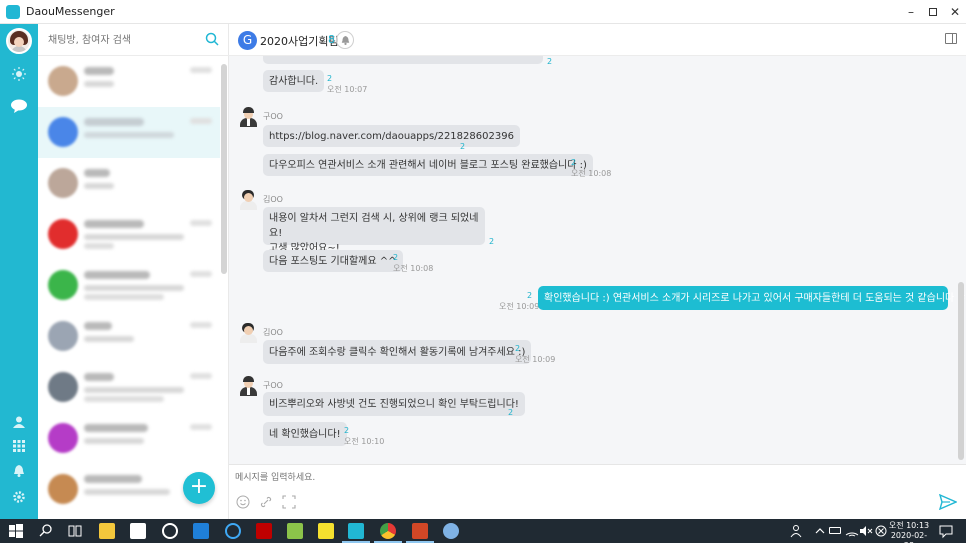  Describe the element at coordinates (909, 526) in the screenshot. I see `clock-time: 오전 10:13` at that location.